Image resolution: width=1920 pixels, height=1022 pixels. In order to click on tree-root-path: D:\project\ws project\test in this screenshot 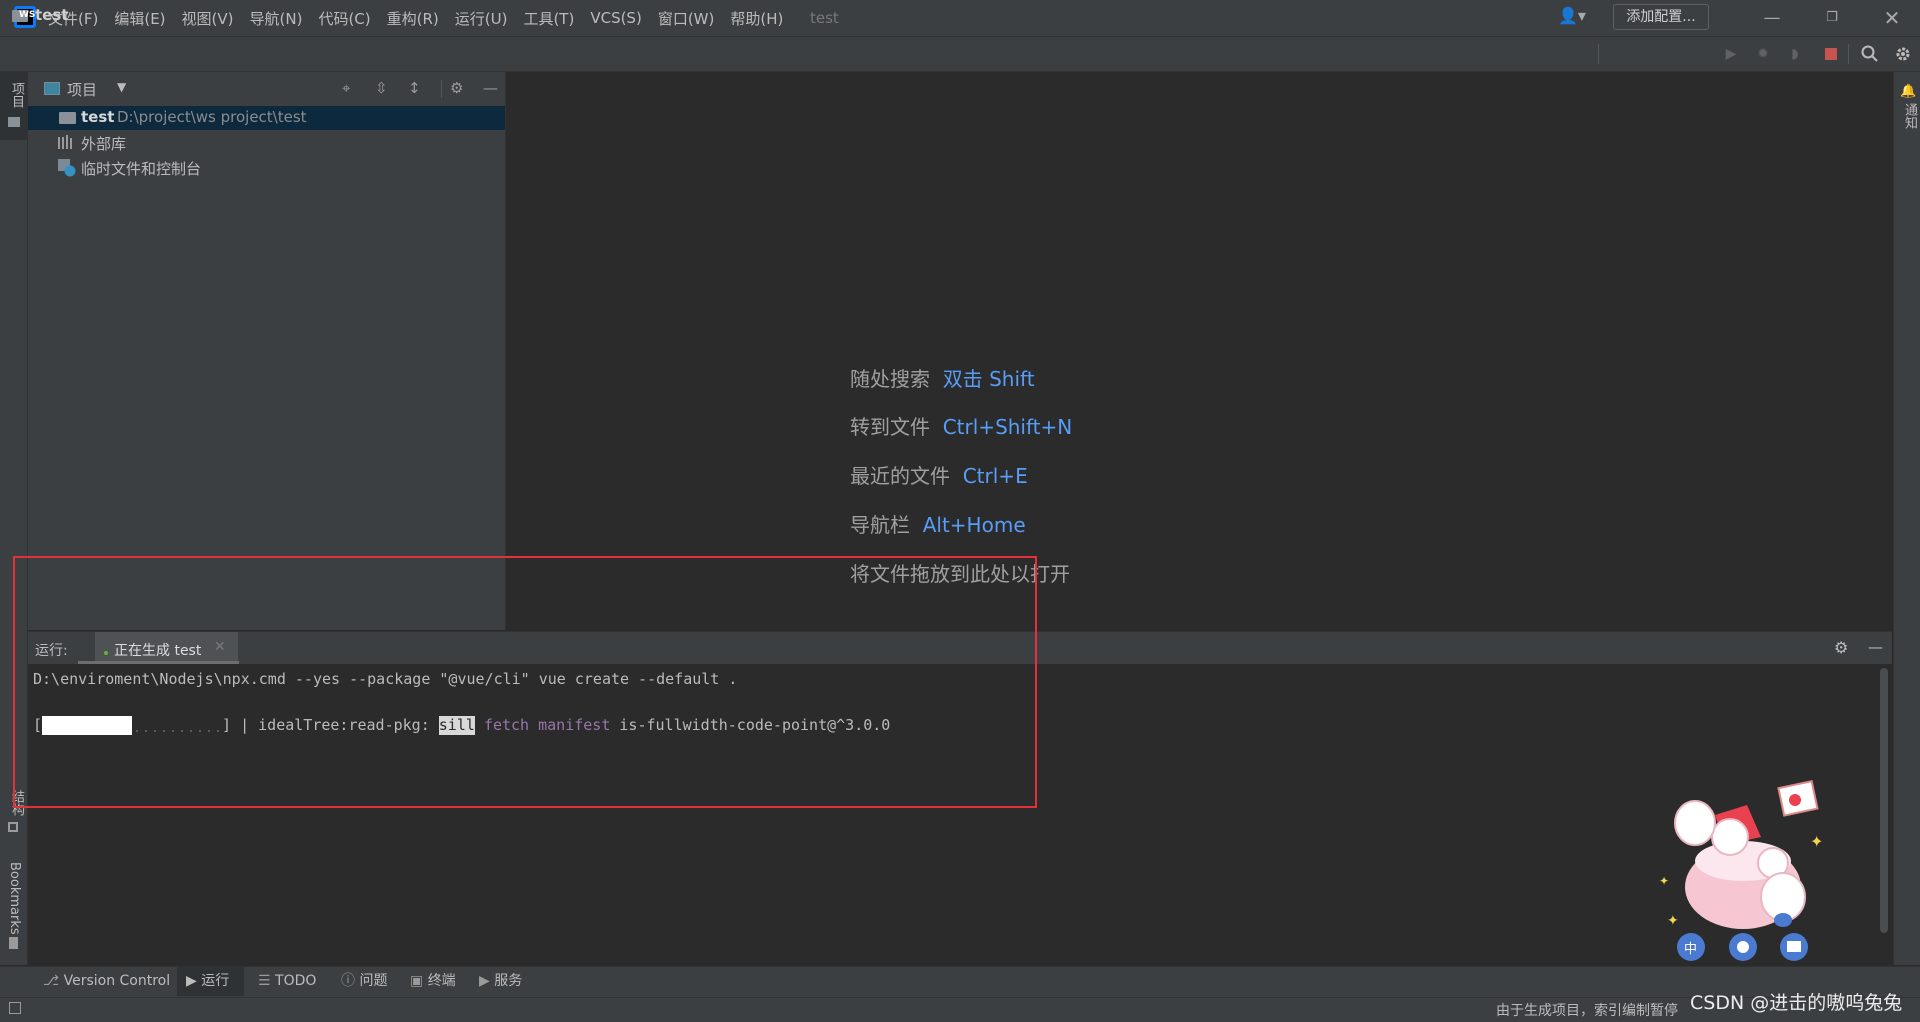, I will do `click(212, 117)`.